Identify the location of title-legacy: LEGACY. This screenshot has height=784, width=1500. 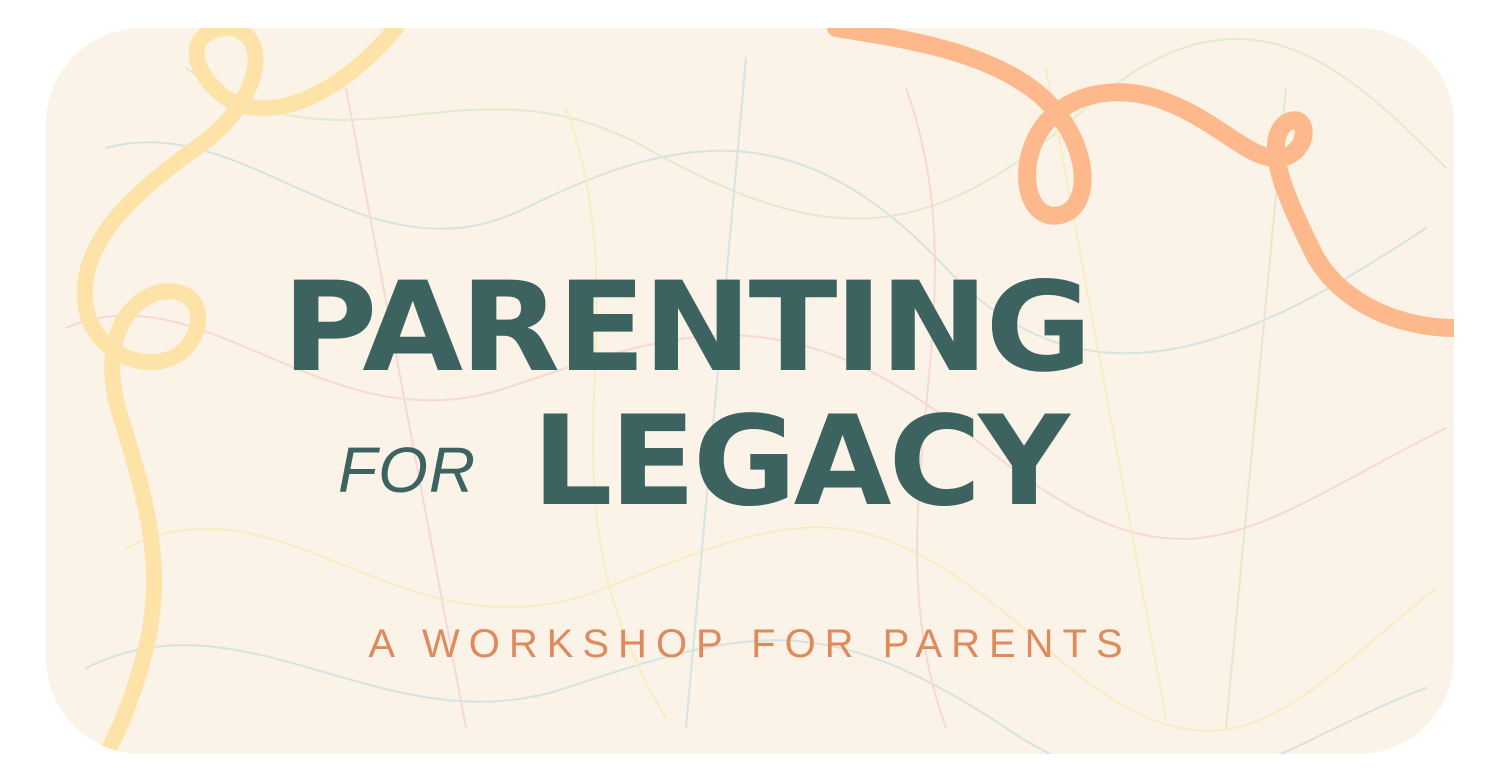
(801, 462).